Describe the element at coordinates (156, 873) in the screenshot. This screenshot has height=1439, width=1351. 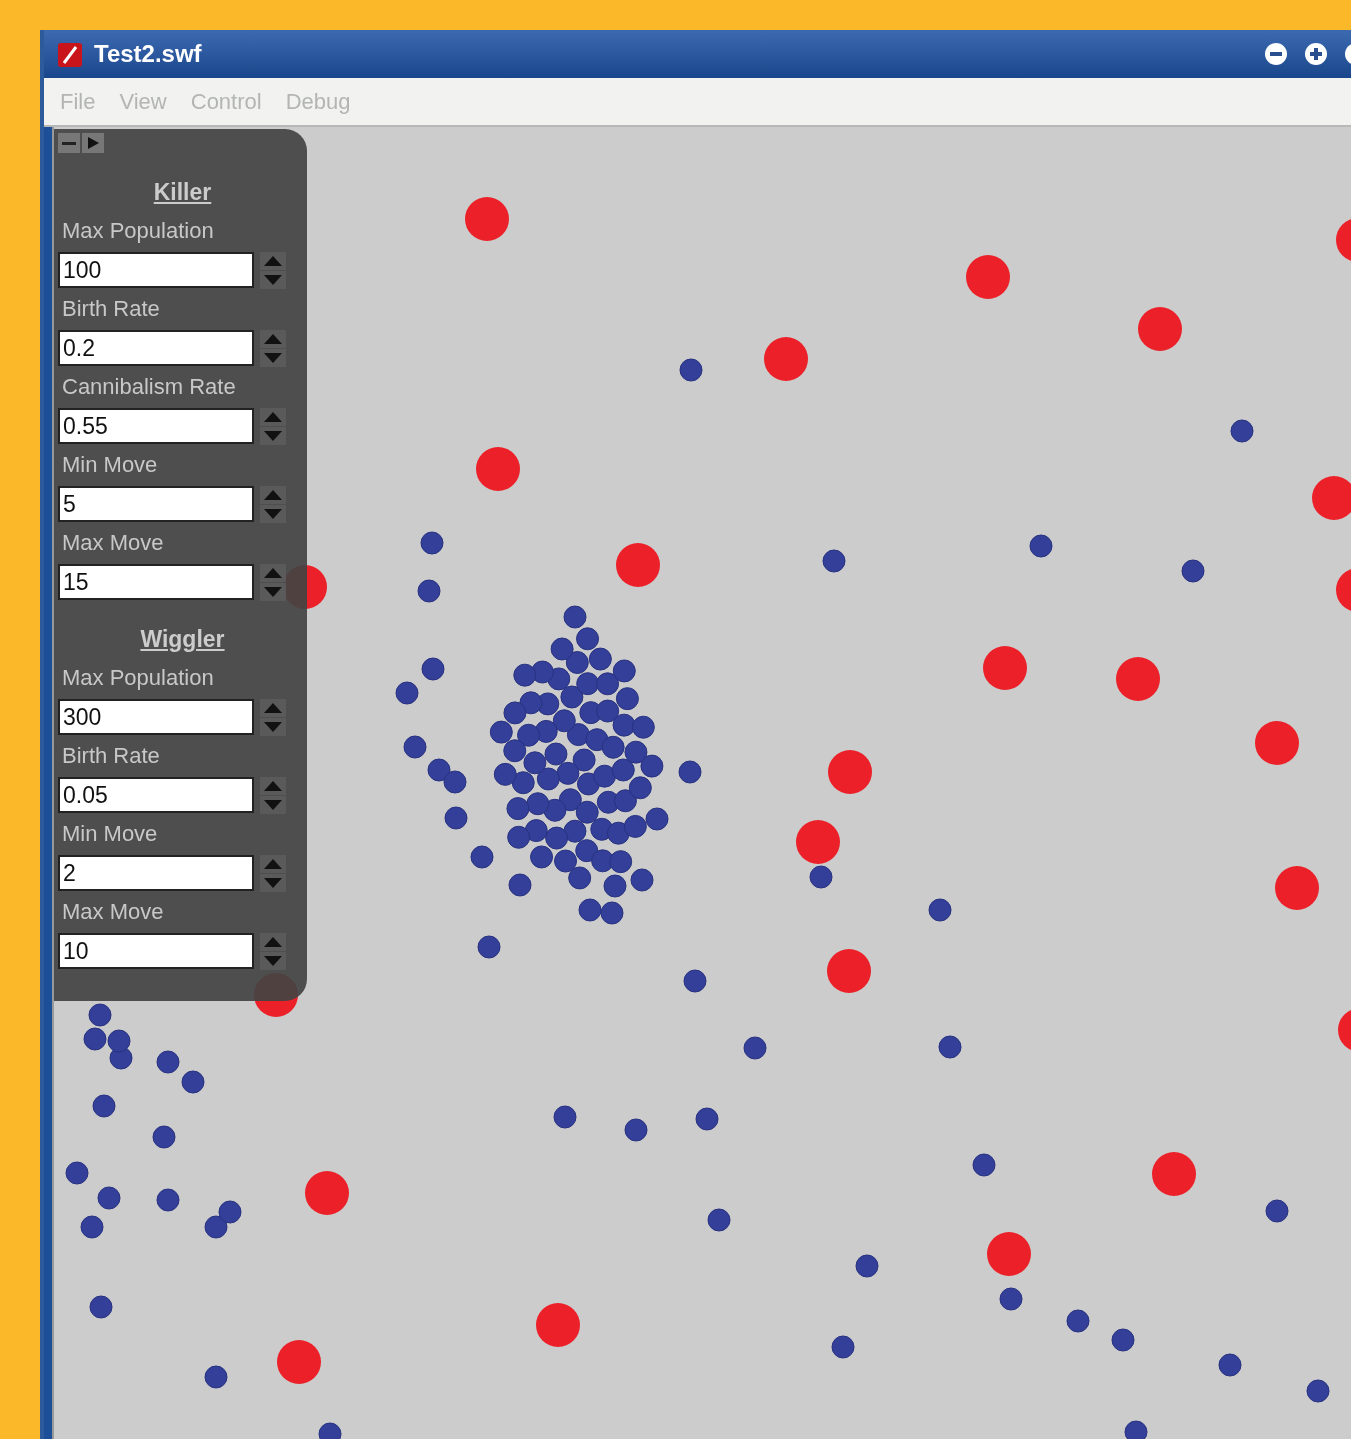
I see `number-input: 2` at that location.